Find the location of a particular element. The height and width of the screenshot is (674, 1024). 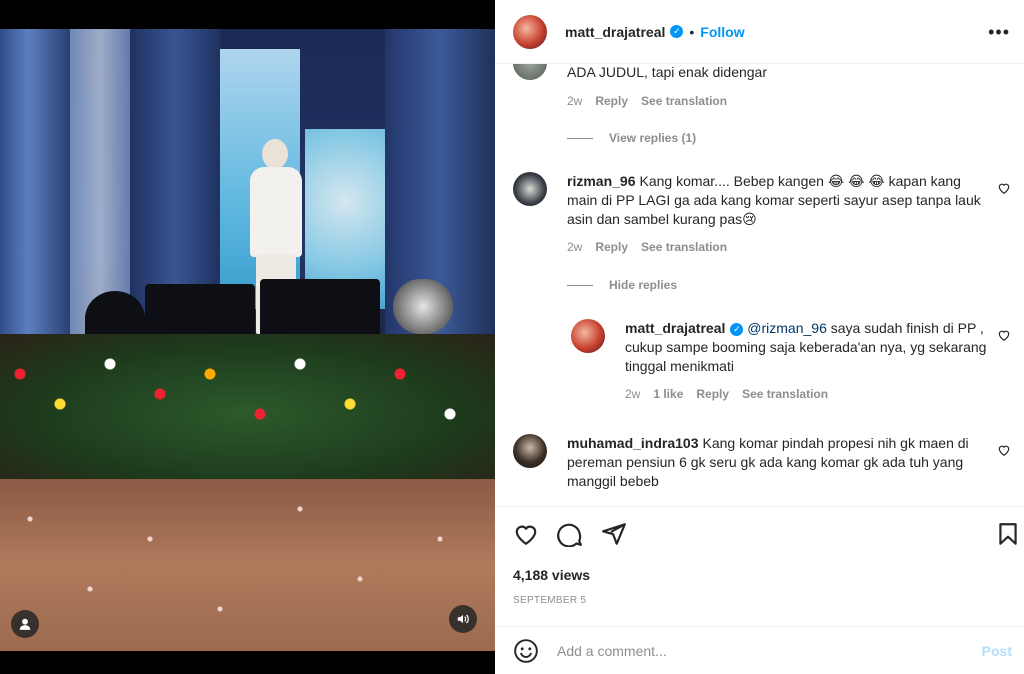

post-date: SEPTEMBER 5 is located at coordinates (549, 600).